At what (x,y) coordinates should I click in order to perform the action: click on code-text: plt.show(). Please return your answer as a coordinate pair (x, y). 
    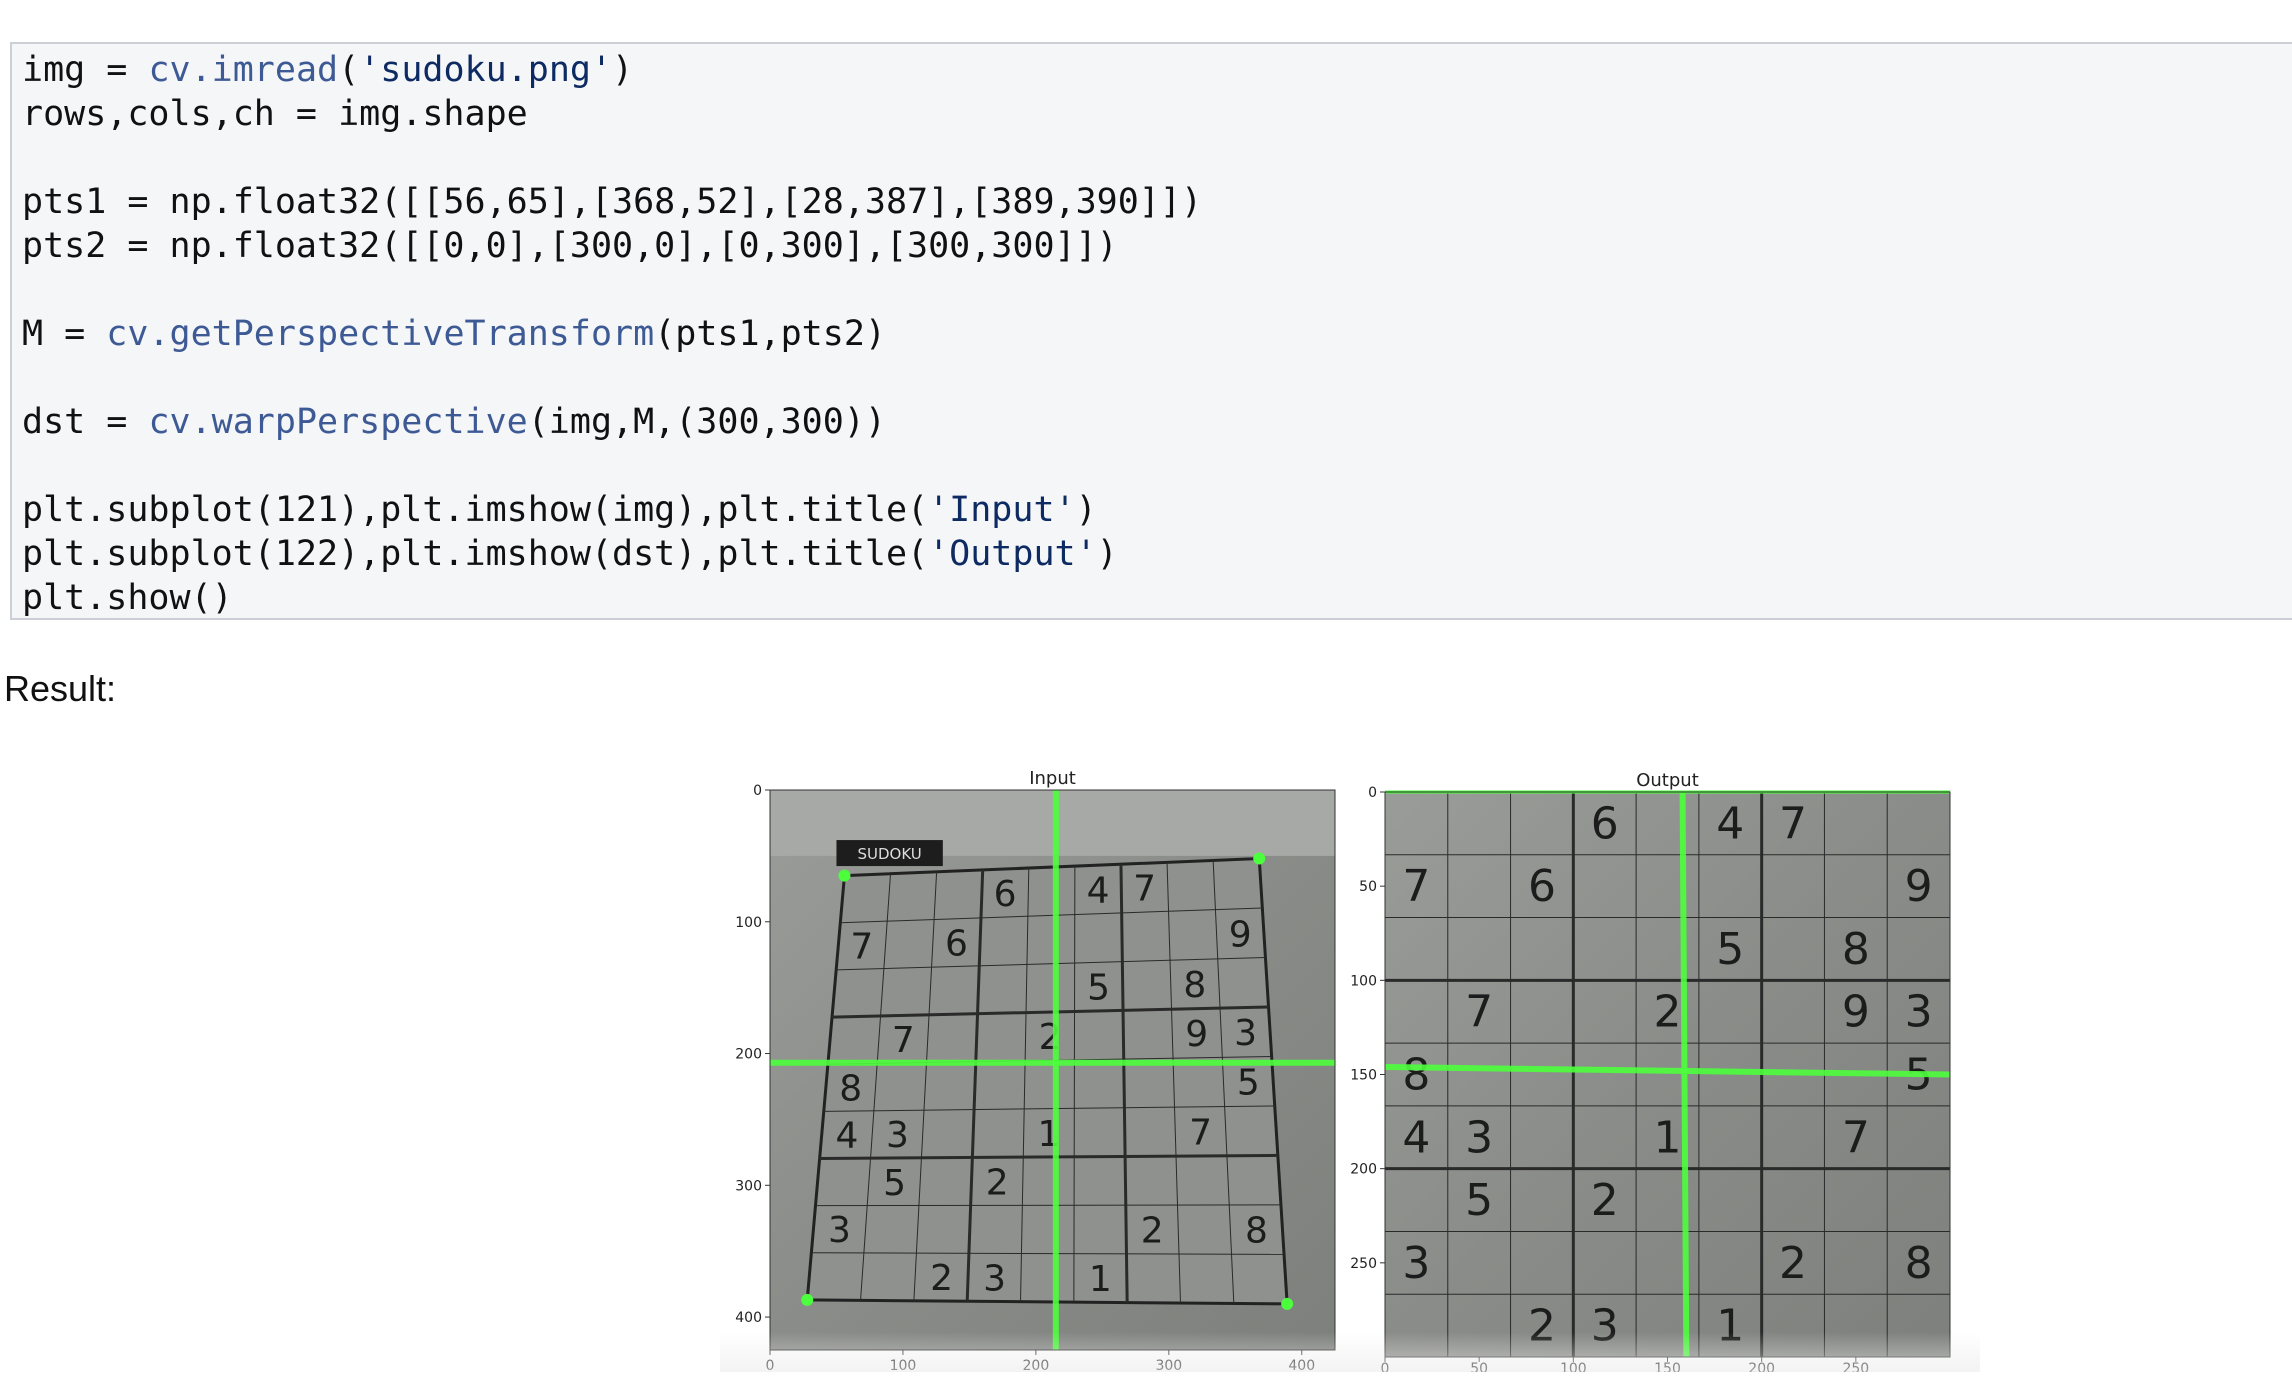
    Looking at the image, I should click on (127, 598).